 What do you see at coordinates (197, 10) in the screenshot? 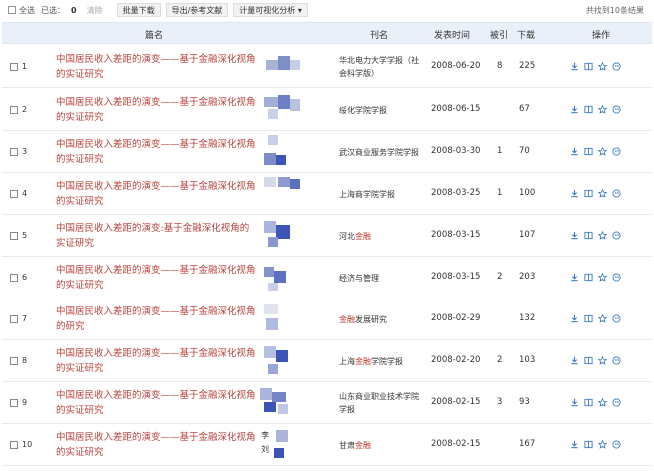
I see `export-references-button: 导出/参考文献` at bounding box center [197, 10].